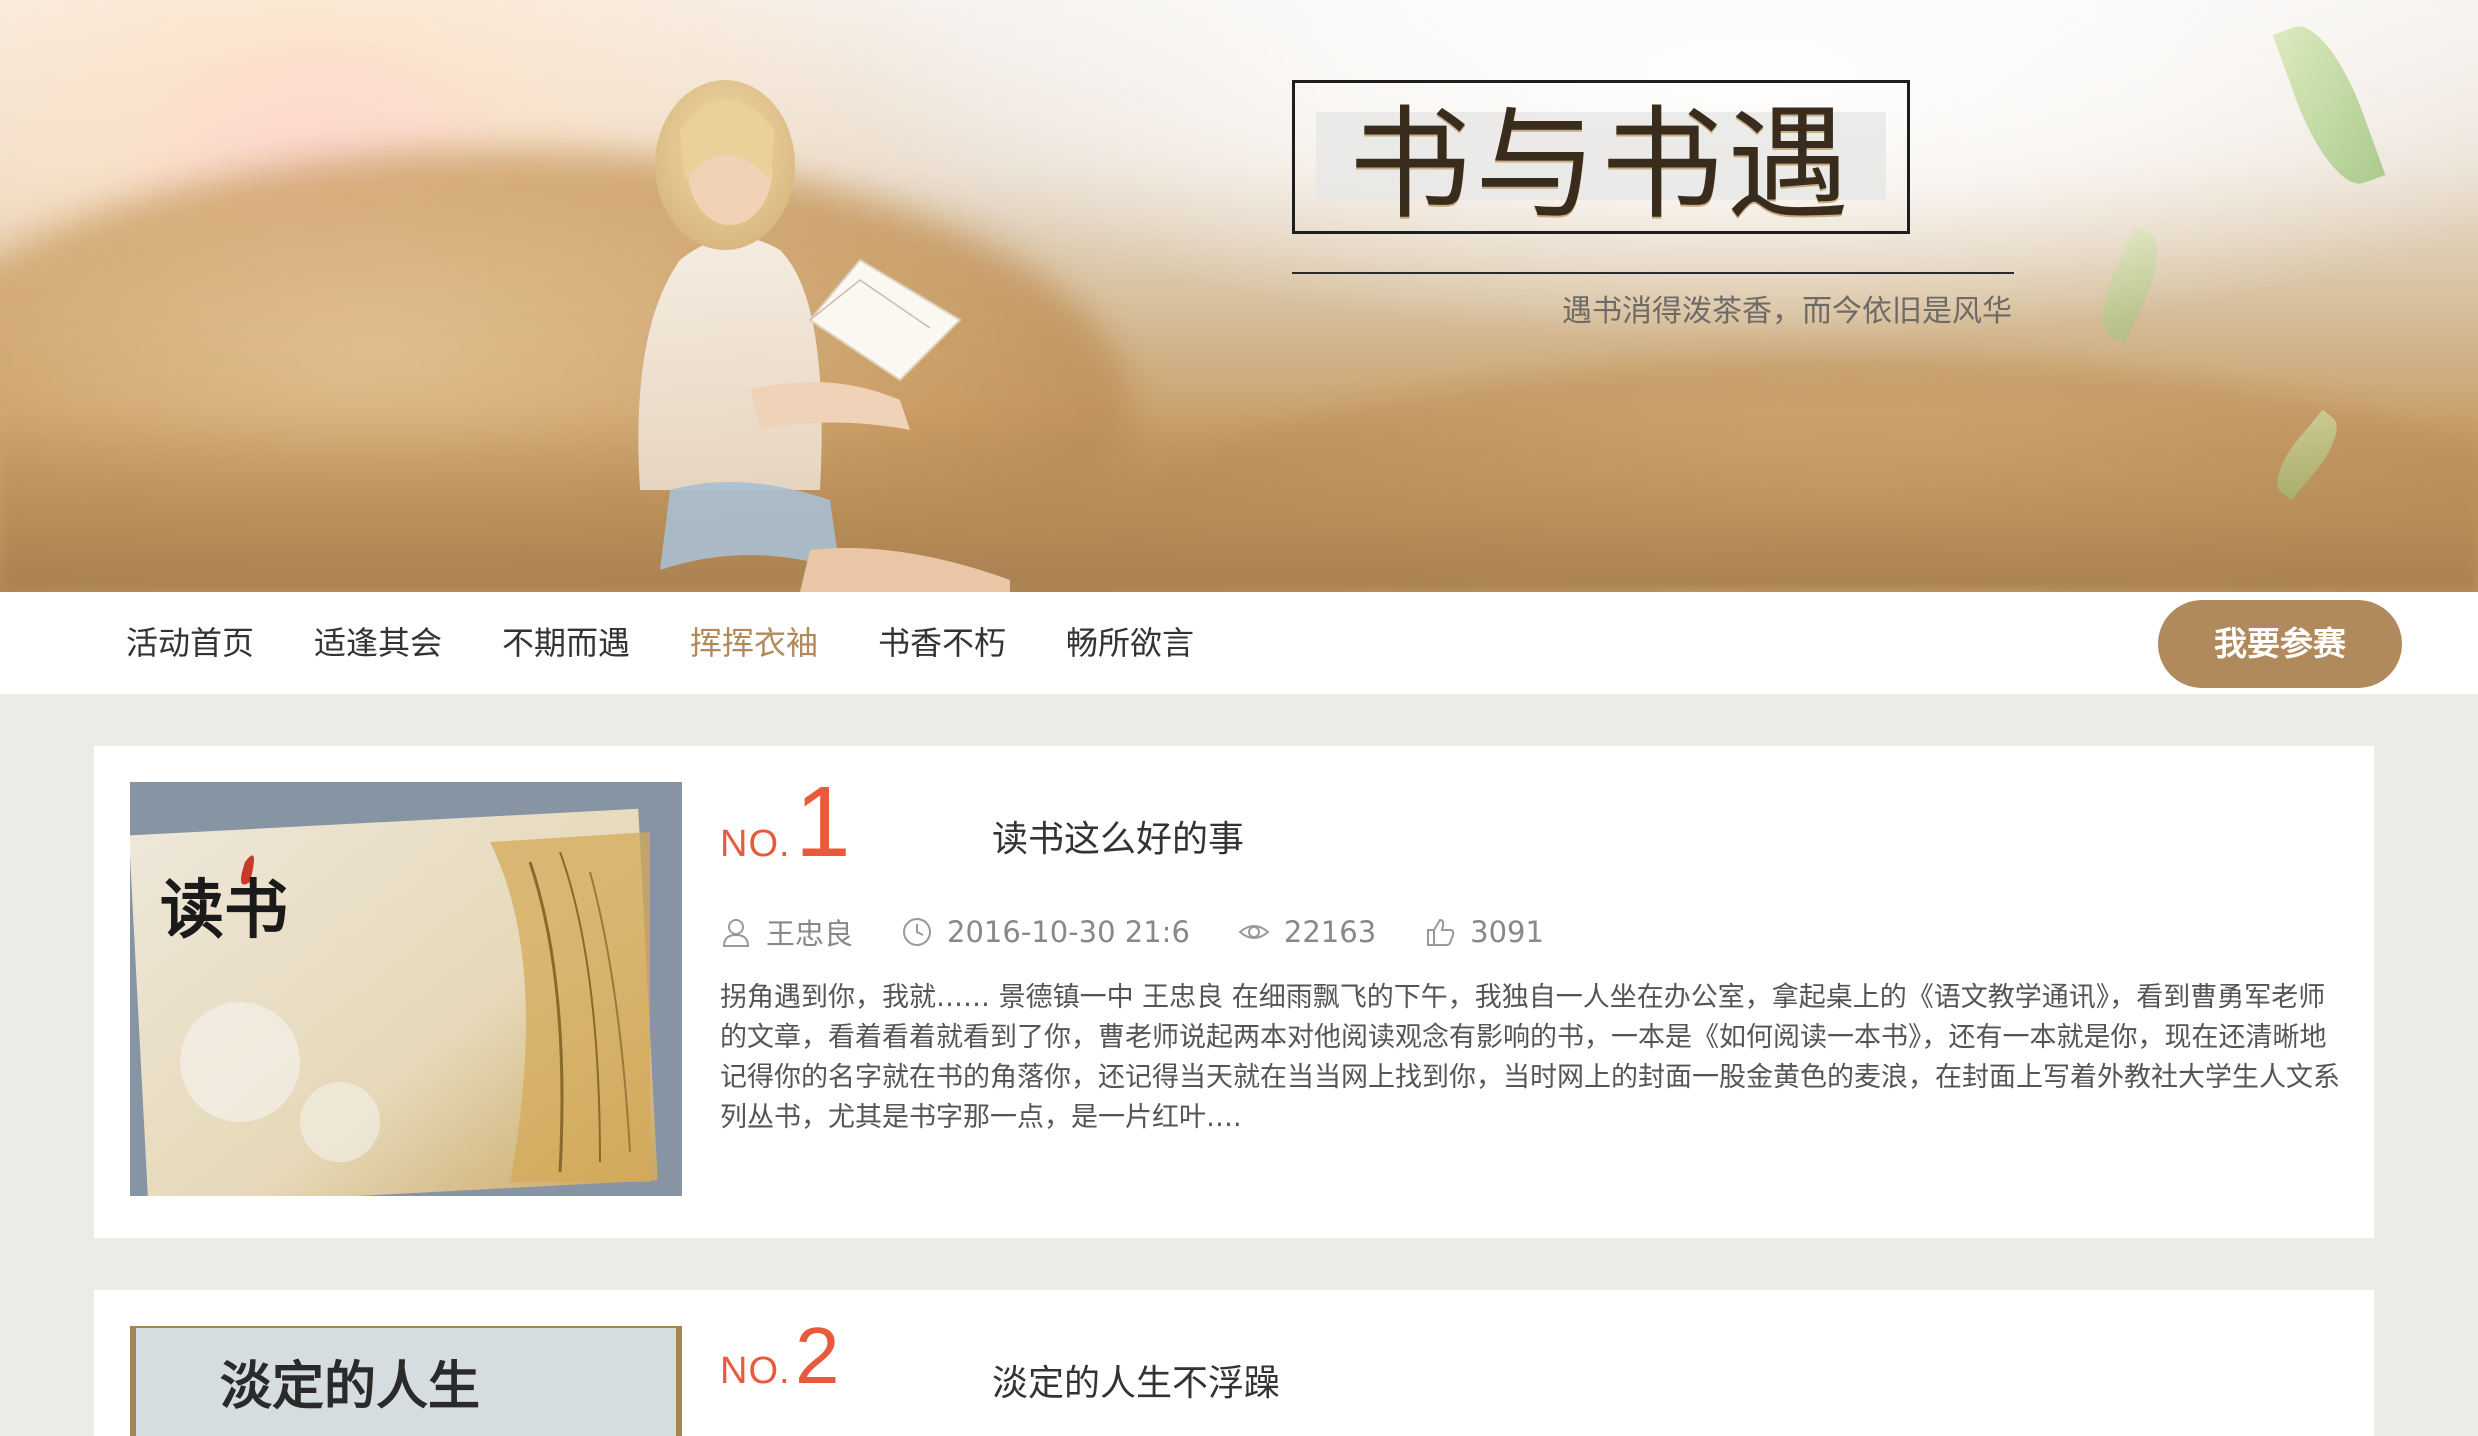  Describe the element at coordinates (754, 643) in the screenshot. I see `nav-item-huihuiyixiu: 挥挥衣袖` at that location.